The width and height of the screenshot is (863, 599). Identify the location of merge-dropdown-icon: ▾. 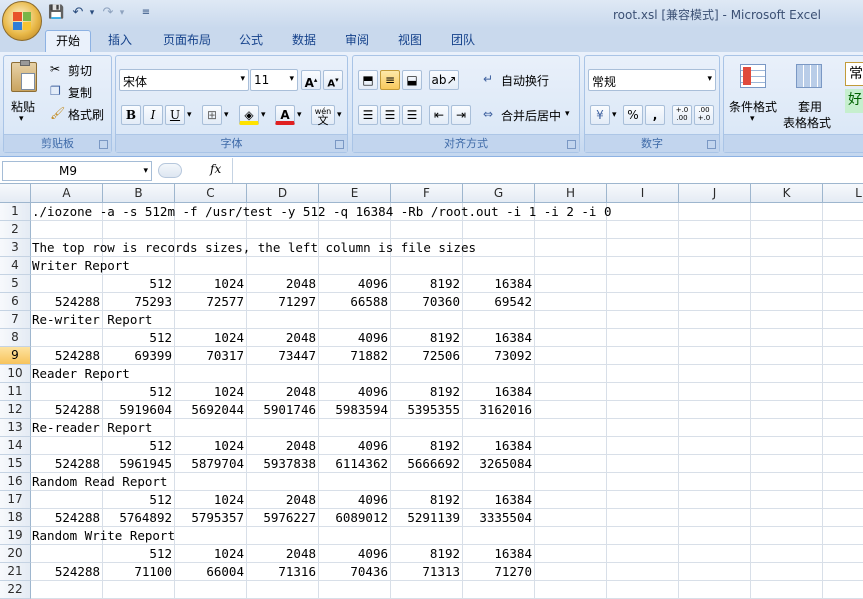
(567, 114).